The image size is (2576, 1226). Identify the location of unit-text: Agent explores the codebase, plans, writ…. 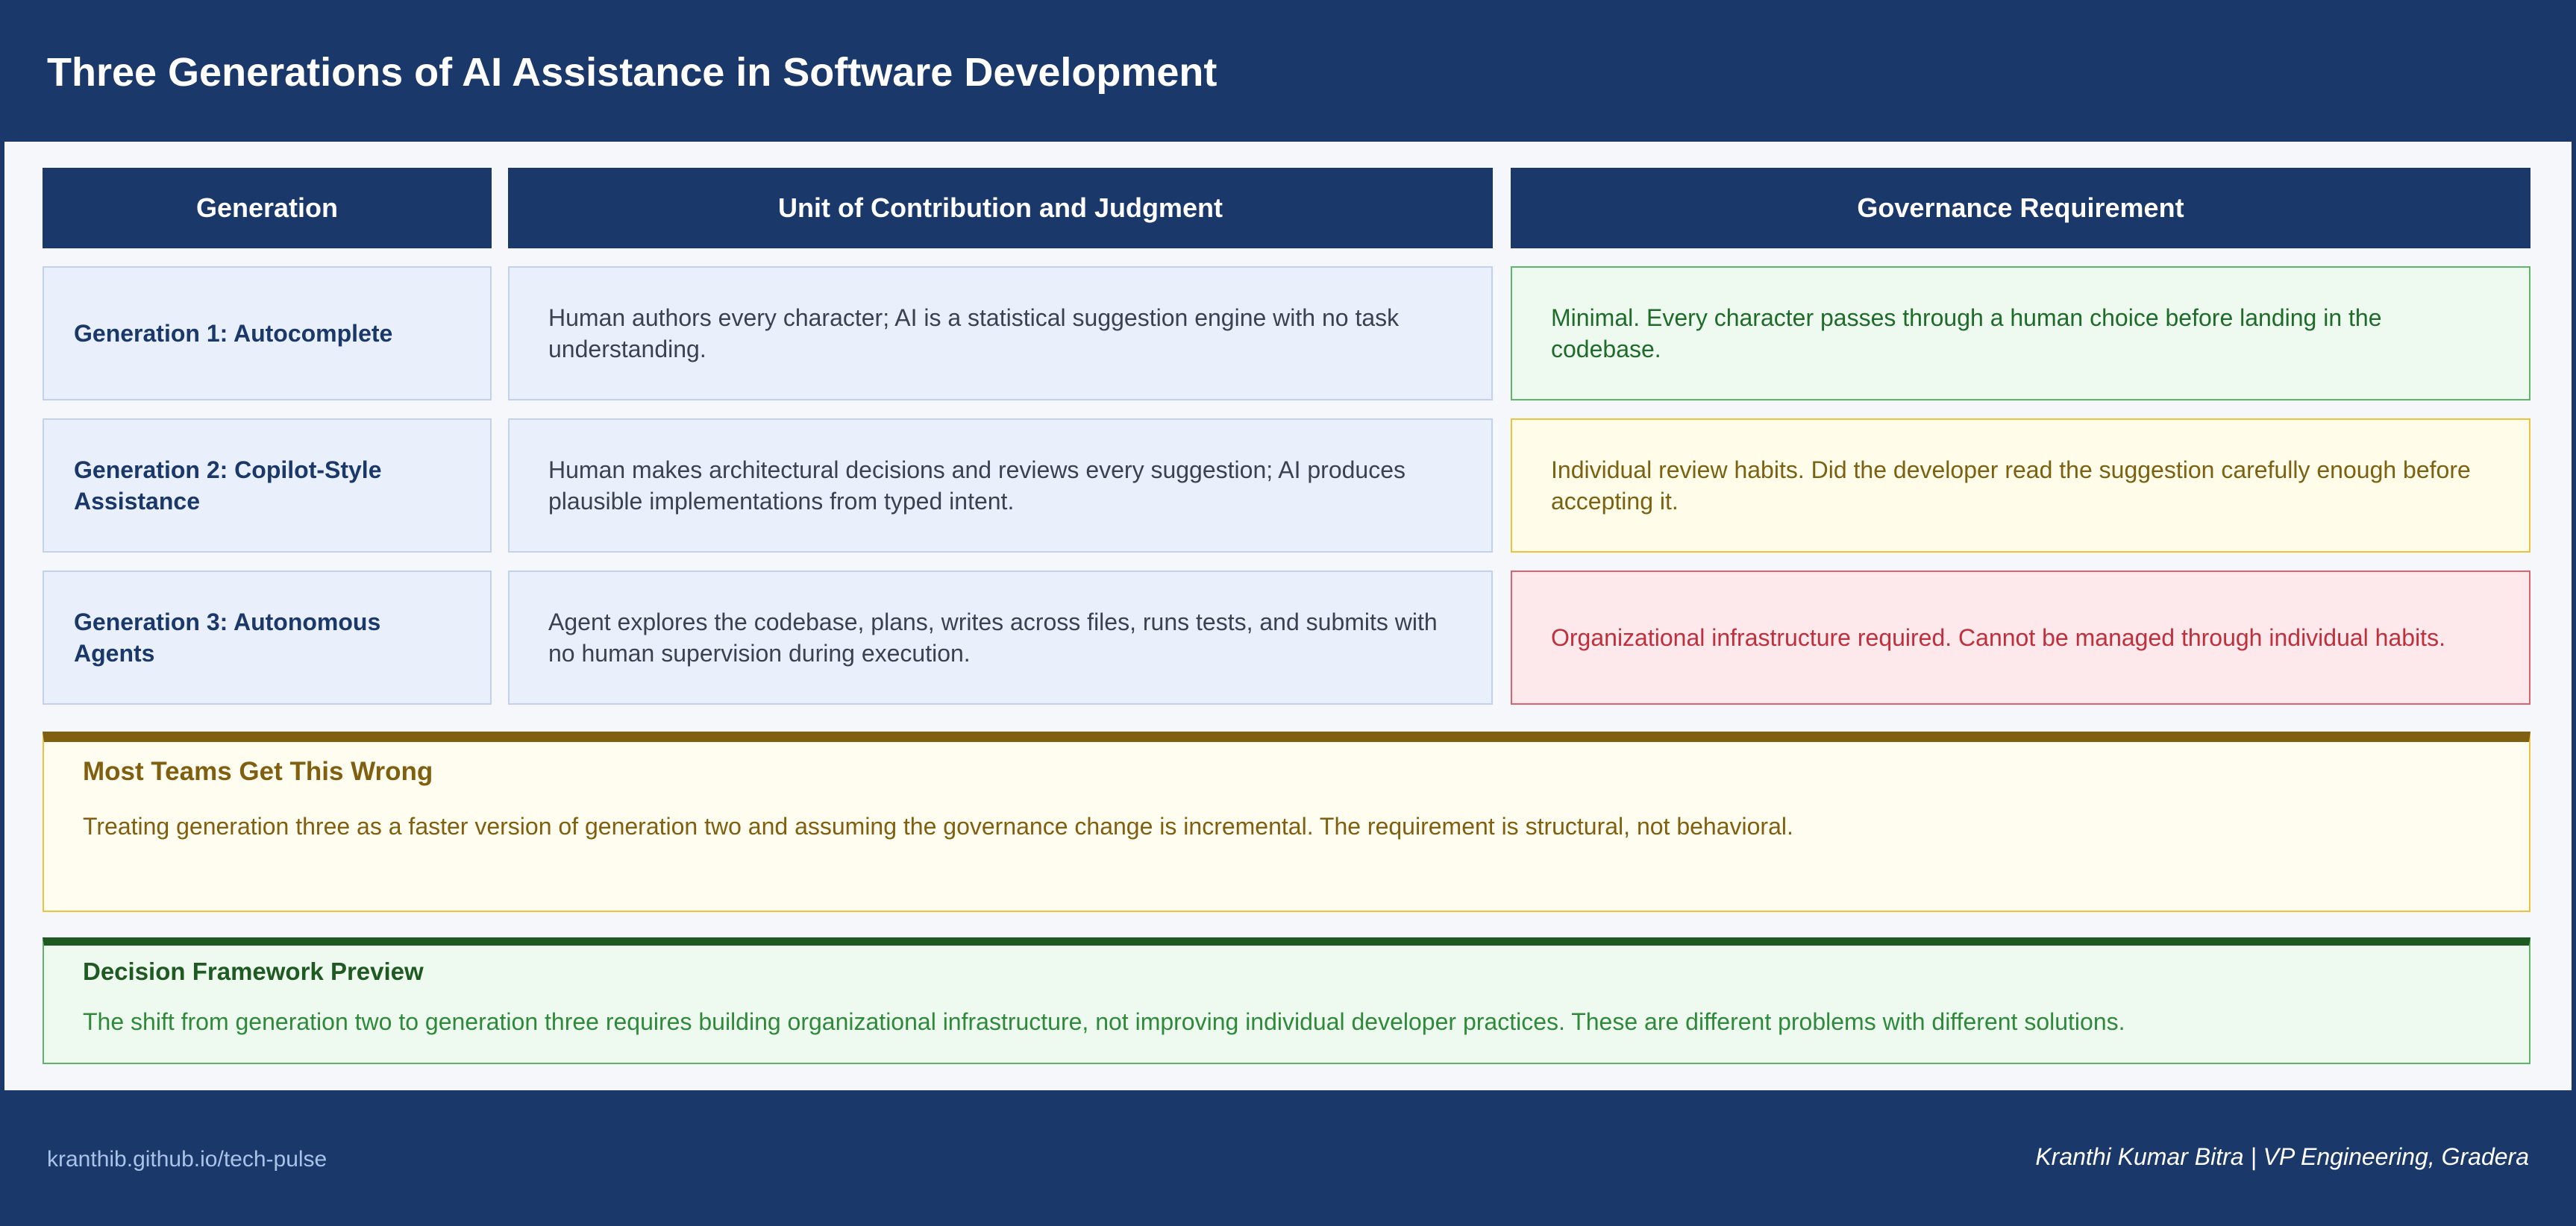
(993, 638).